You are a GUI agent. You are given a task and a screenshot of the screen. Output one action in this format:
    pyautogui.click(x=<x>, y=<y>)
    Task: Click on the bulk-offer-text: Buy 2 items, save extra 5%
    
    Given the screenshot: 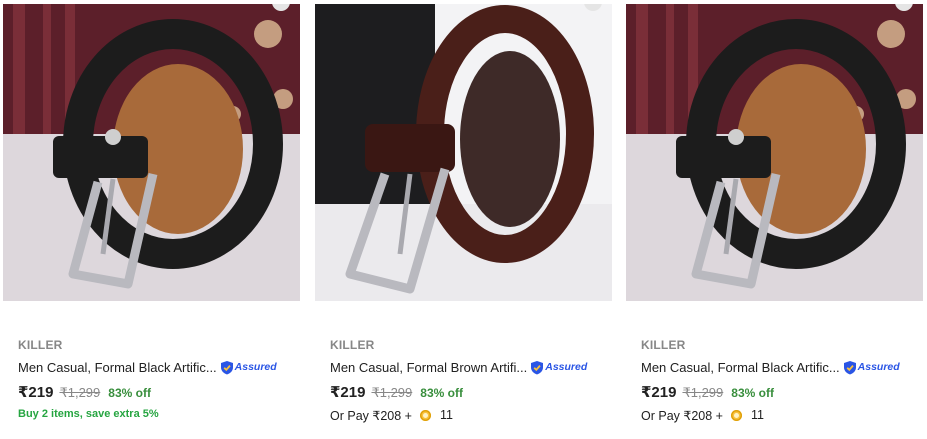 What is the action you would take?
    pyautogui.click(x=88, y=414)
    